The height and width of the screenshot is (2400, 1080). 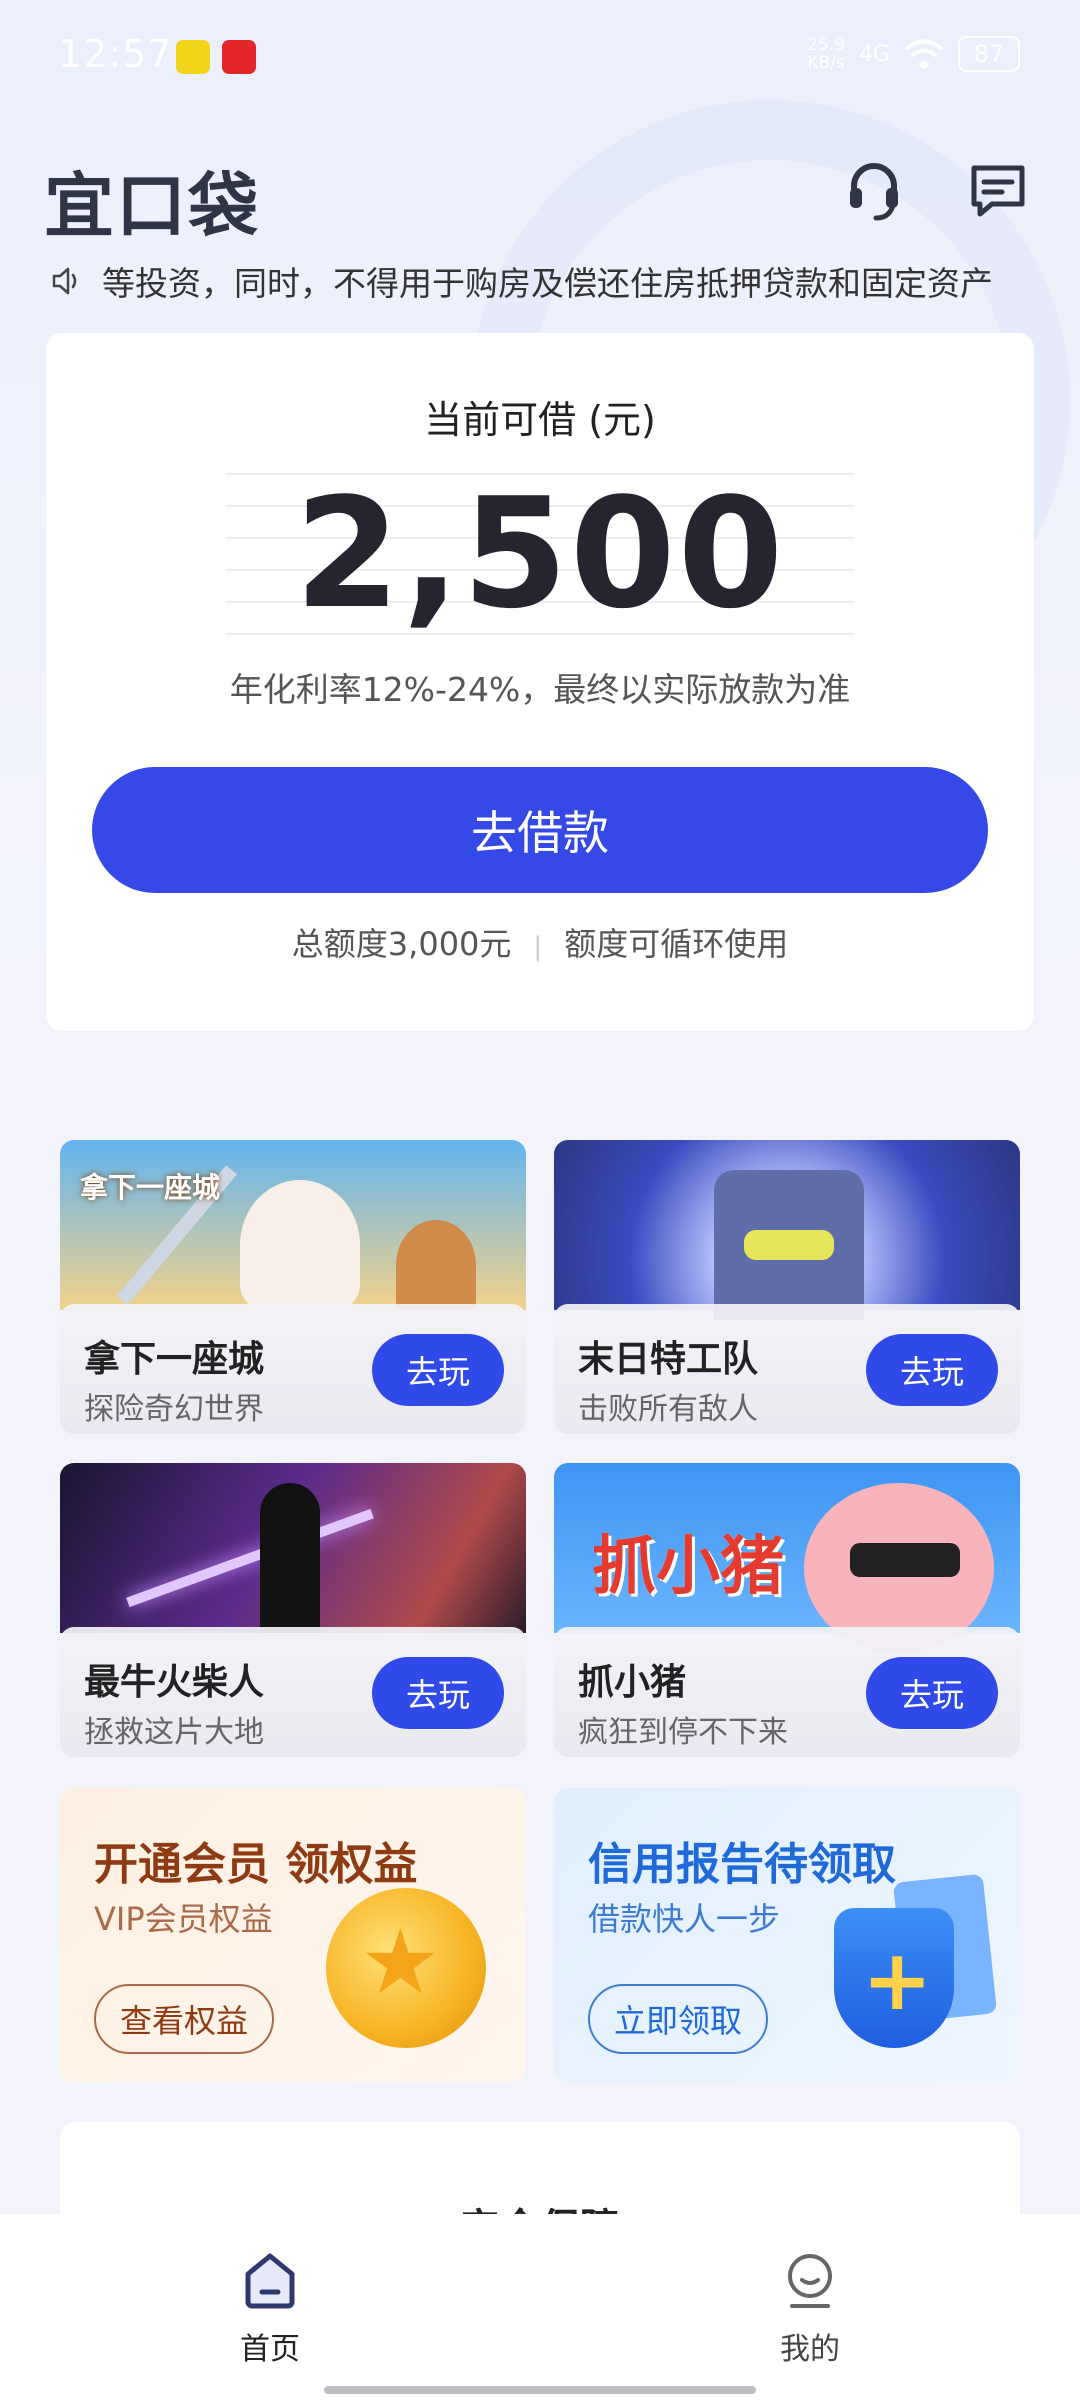 What do you see at coordinates (683, 1732) in the screenshot?
I see `game-subtitle: 疯狂到停不下来` at bounding box center [683, 1732].